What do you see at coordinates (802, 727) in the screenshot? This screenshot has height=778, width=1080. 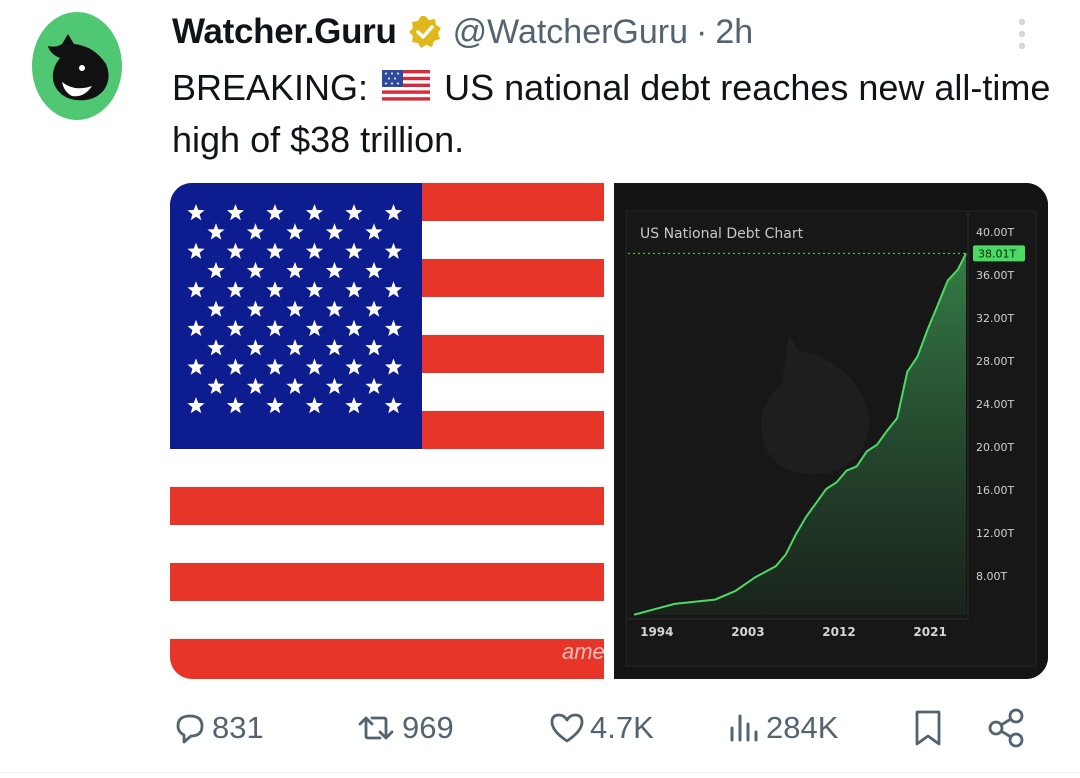 I see `view-count: 284K` at bounding box center [802, 727].